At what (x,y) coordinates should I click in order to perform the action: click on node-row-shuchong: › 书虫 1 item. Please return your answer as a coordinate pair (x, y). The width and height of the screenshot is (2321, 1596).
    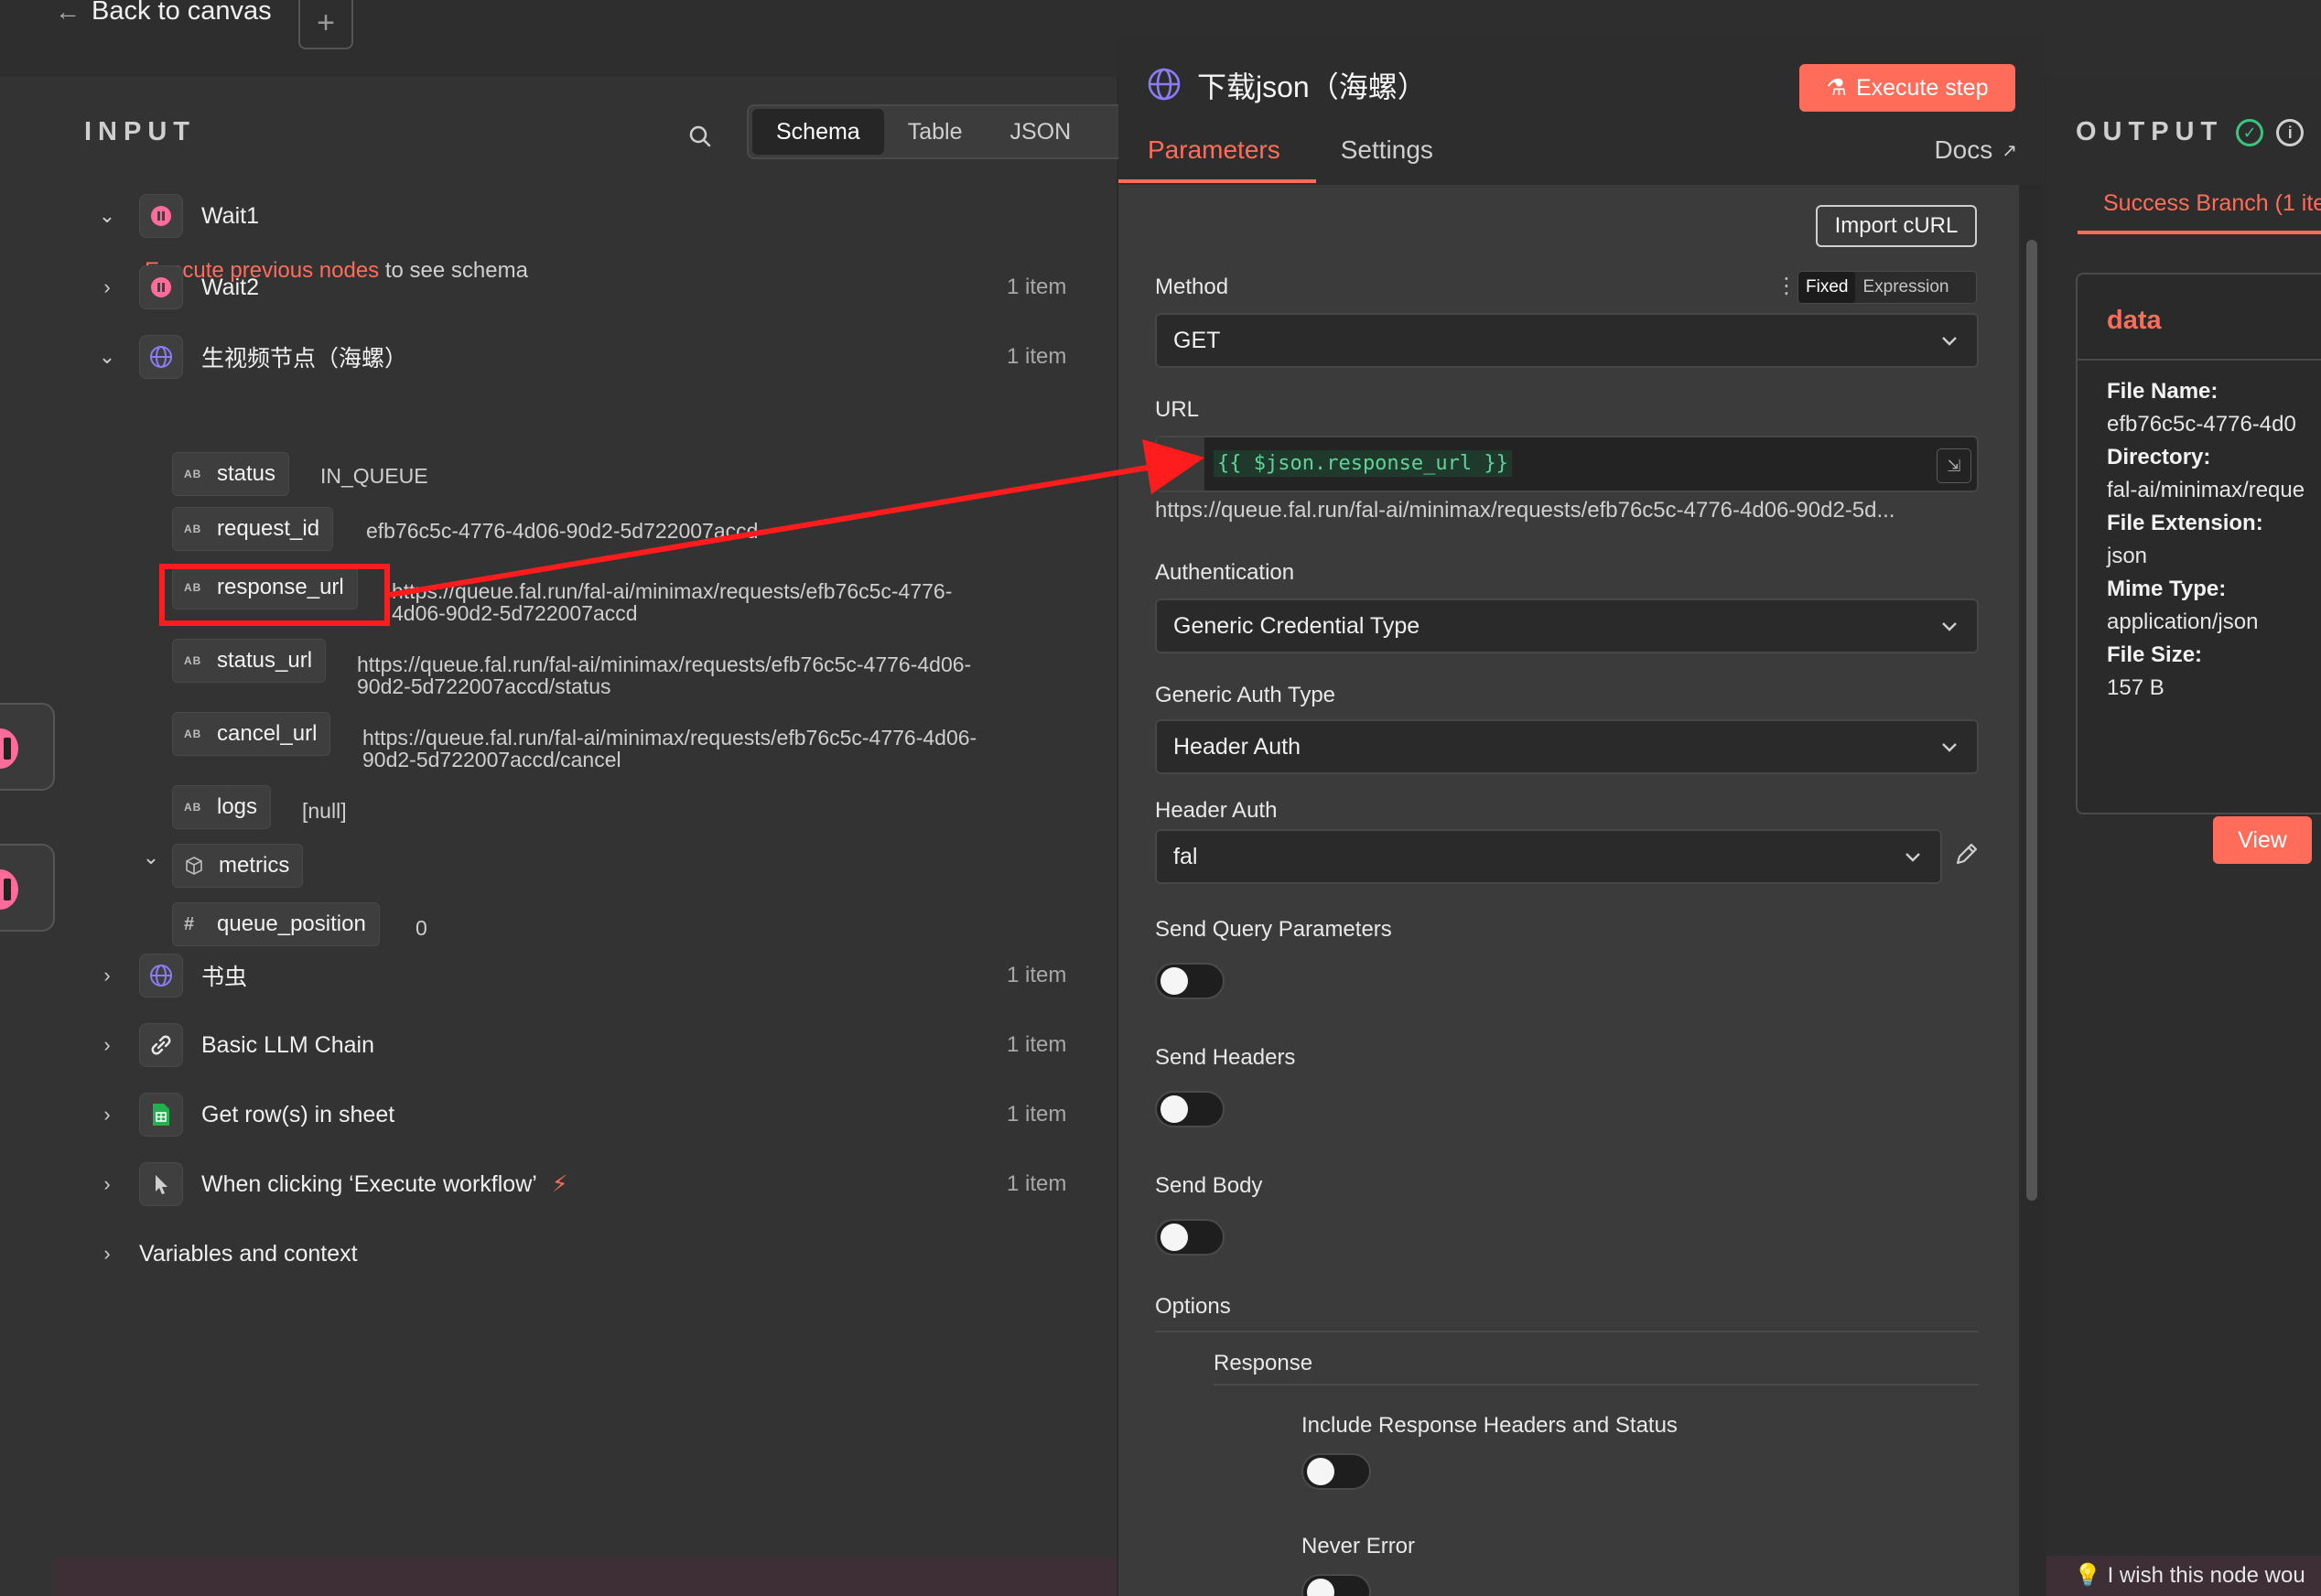
    Looking at the image, I should click on (586, 975).